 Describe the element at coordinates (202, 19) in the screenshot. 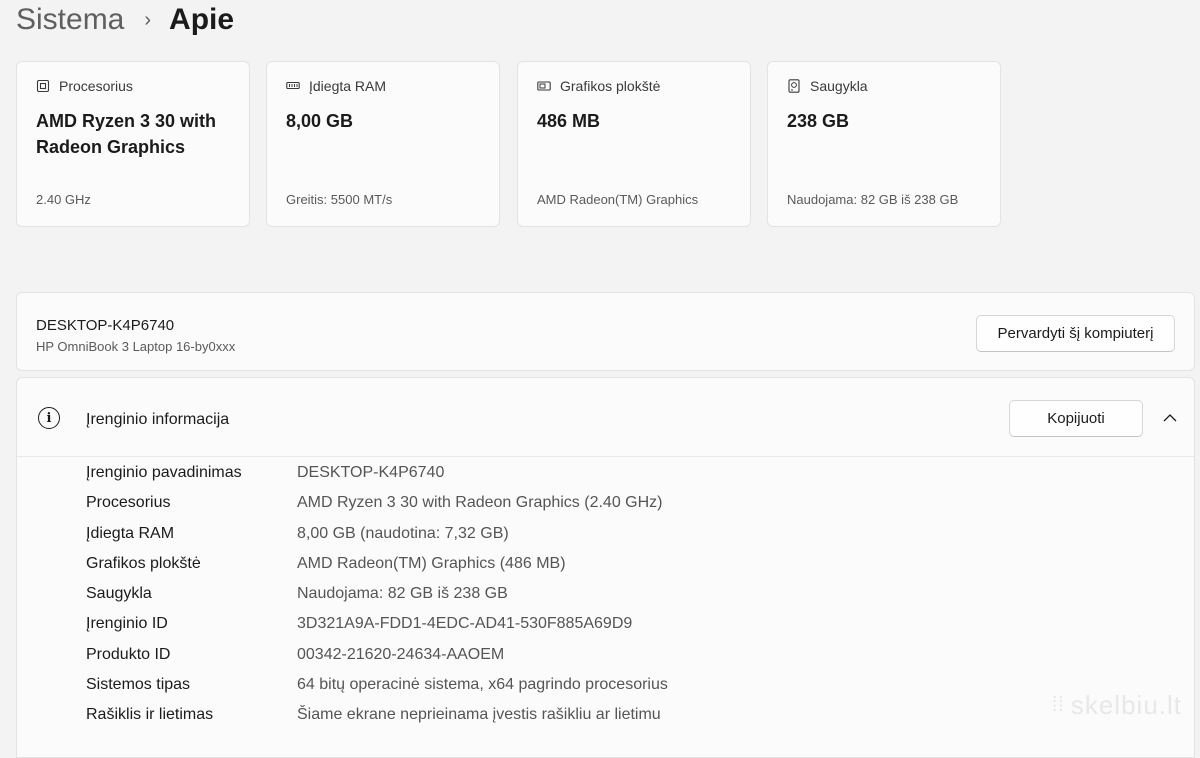

I see `page-title: Apie` at that location.